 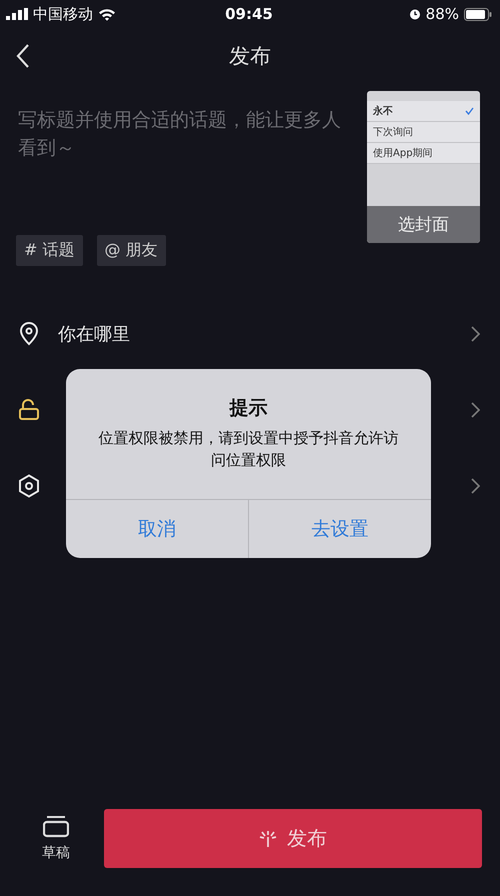 What do you see at coordinates (264, 334) in the screenshot?
I see `option-label: 你在哪里` at bounding box center [264, 334].